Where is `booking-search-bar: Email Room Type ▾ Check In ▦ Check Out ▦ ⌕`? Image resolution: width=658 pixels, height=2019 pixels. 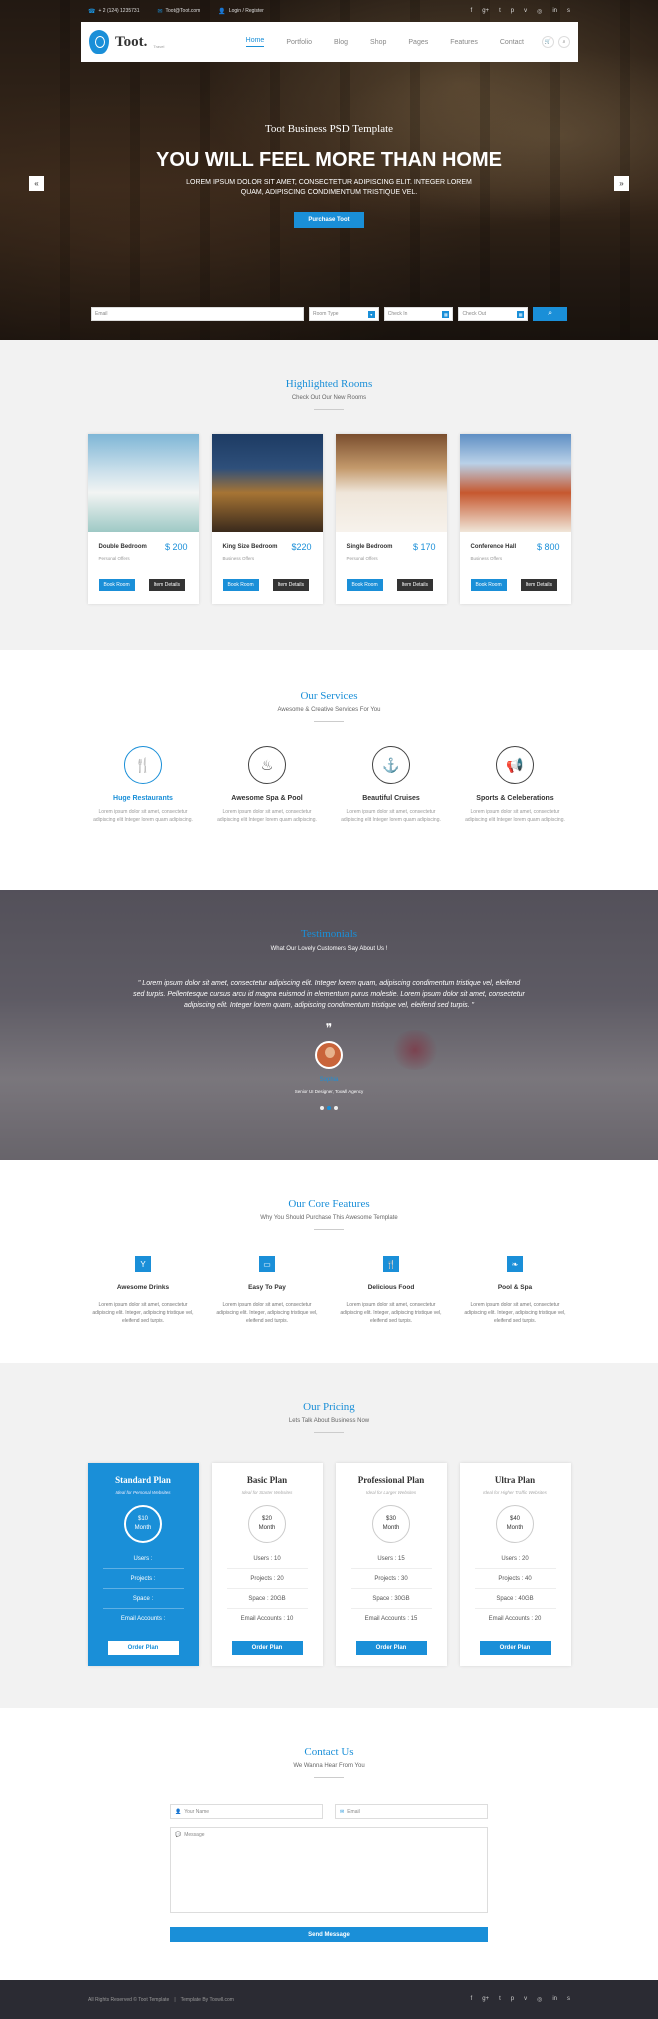 booking-search-bar: Email Room Type ▾ Check In ▦ Check Out ▦ ⌕ is located at coordinates (329, 314).